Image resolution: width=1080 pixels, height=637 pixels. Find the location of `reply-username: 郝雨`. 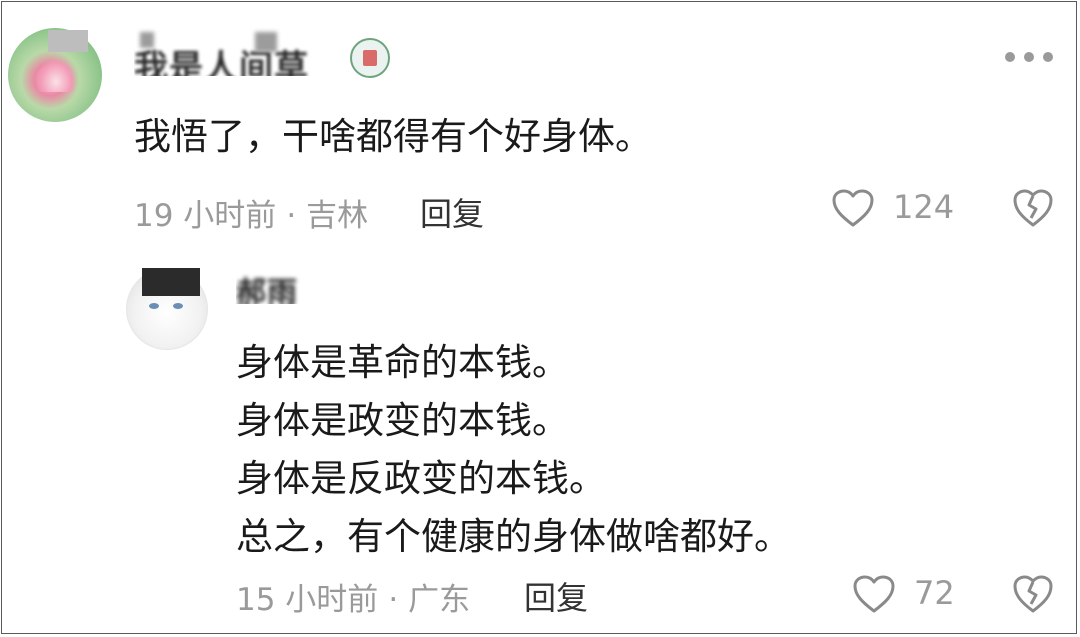

reply-username: 郝雨 is located at coordinates (276, 286).